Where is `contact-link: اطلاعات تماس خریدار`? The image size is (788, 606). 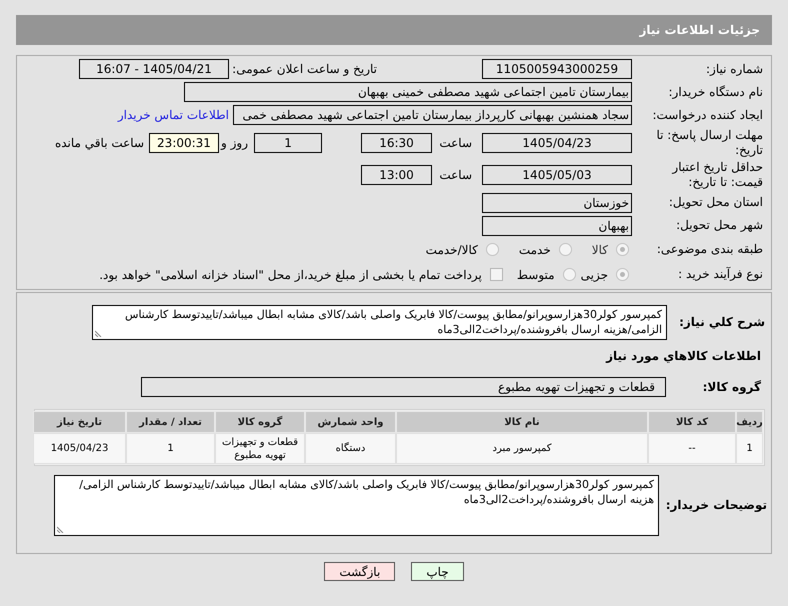 contact-link: اطلاعات تماس خریدار is located at coordinates (173, 115).